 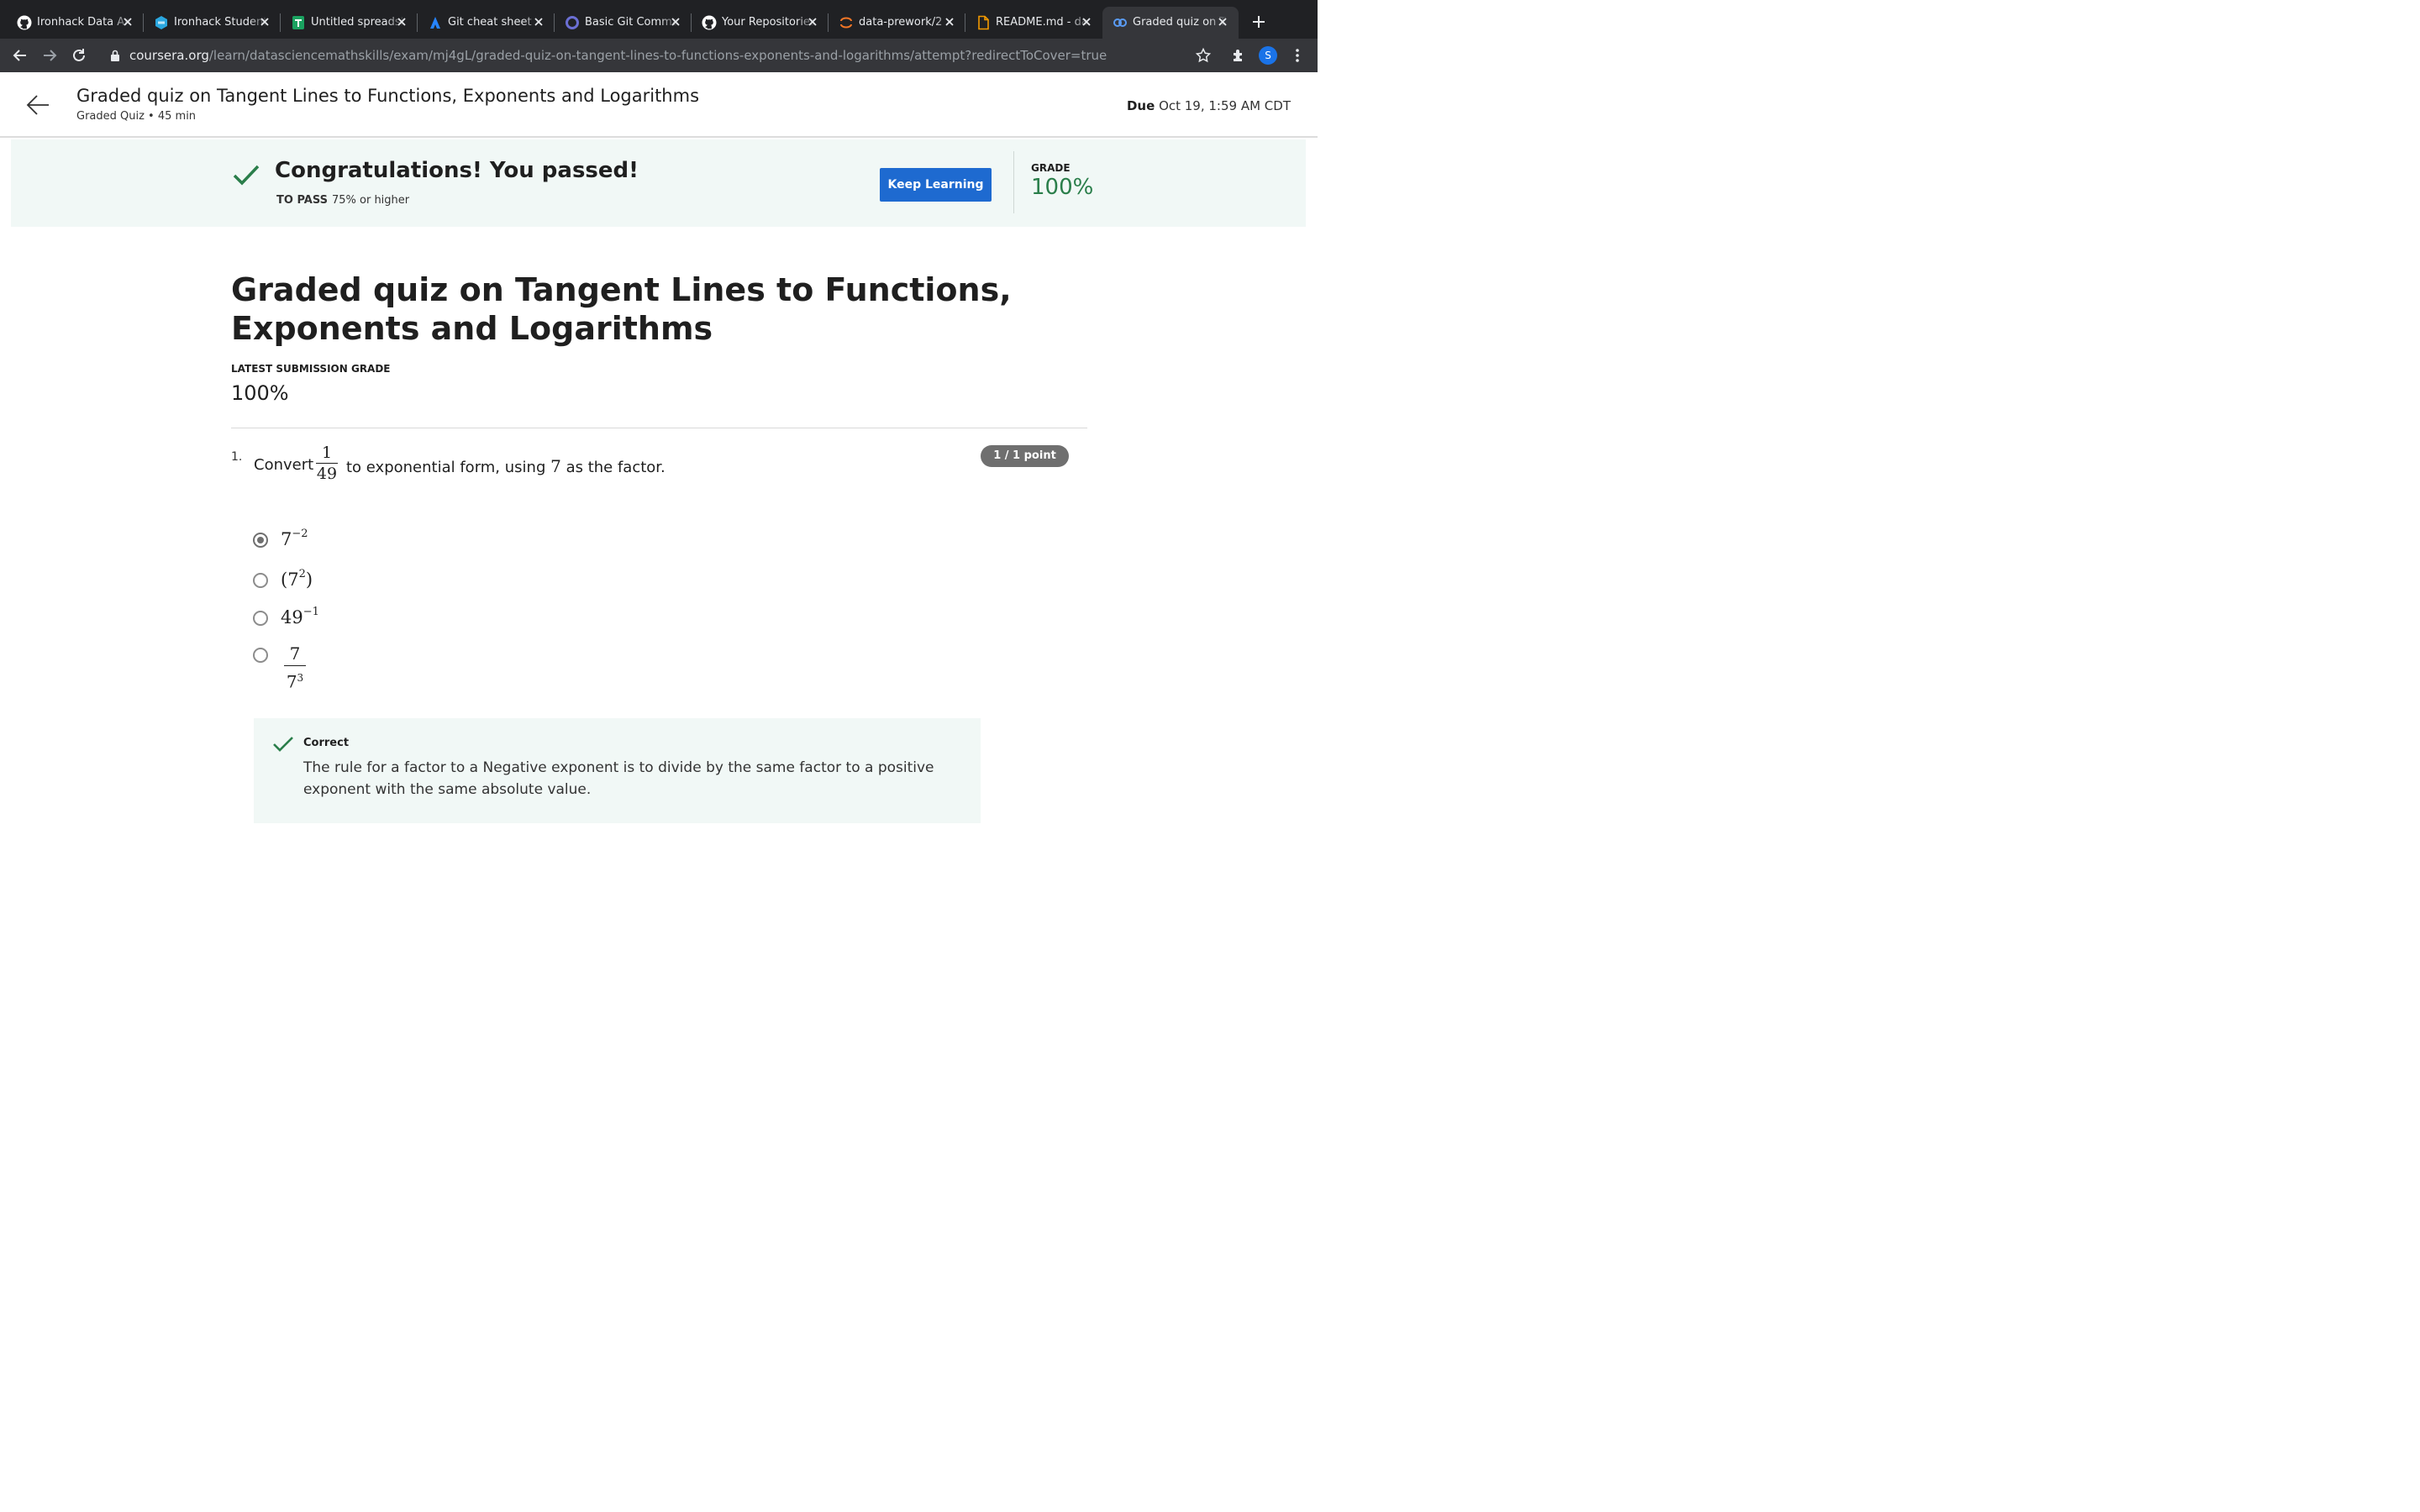 I want to click on due-date: Due Oct 19, 1:59 AM CDT, so click(x=1209, y=105).